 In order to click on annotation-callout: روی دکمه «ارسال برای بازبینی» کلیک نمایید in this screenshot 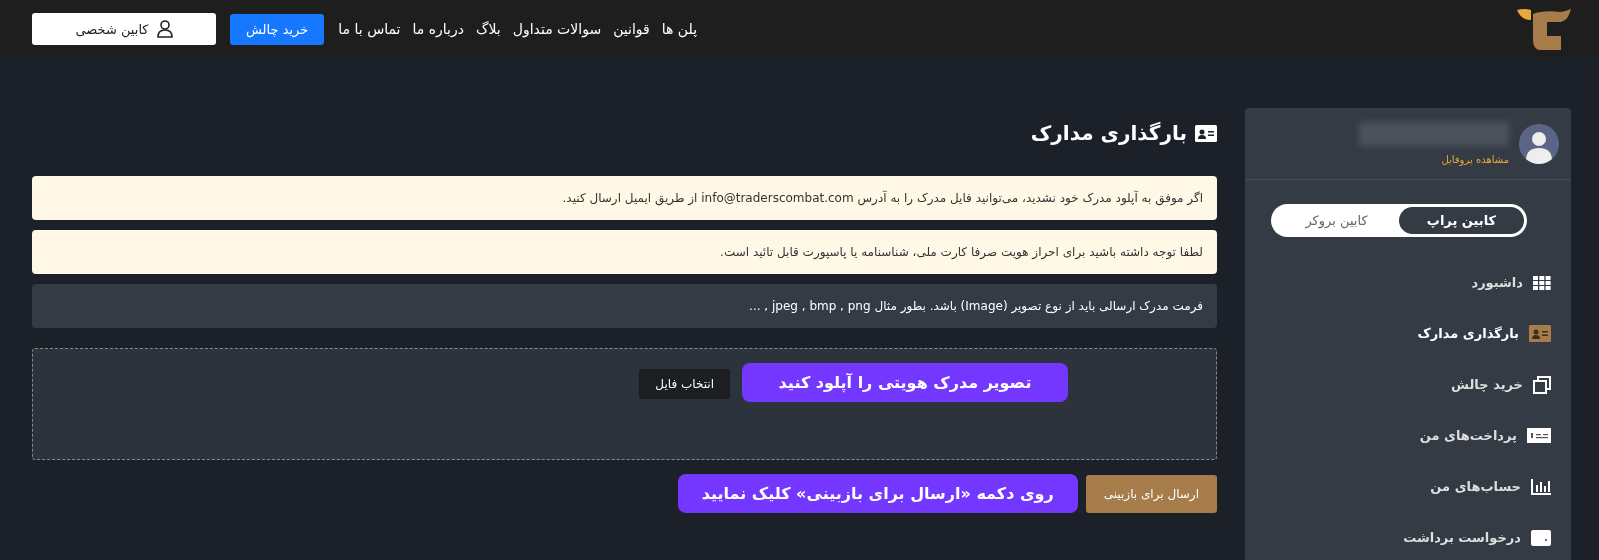, I will do `click(877, 493)`.